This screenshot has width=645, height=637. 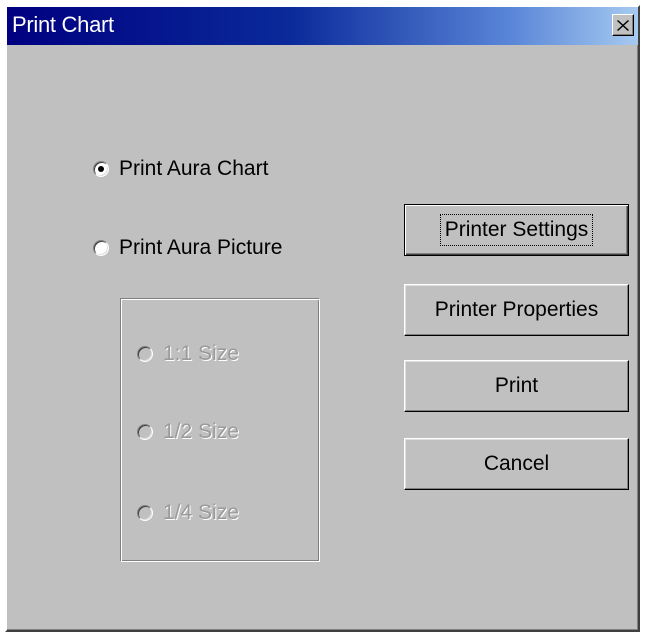 I want to click on printer-settings-button: Printer Settings, so click(x=516, y=230).